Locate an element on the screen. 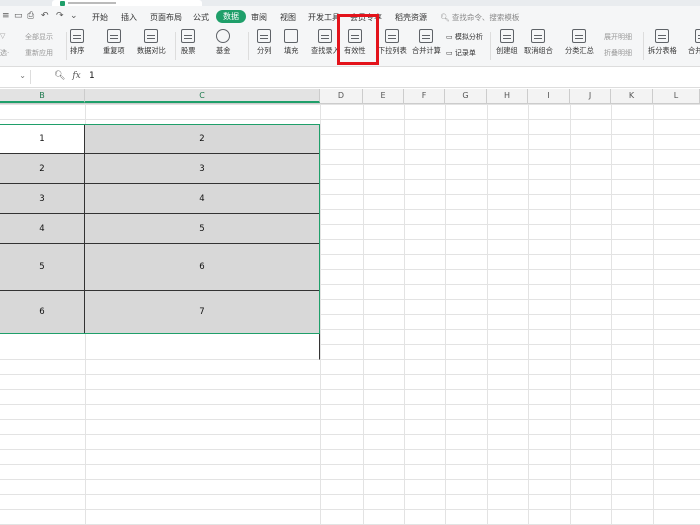  cell-b: 4 is located at coordinates (42, 229).